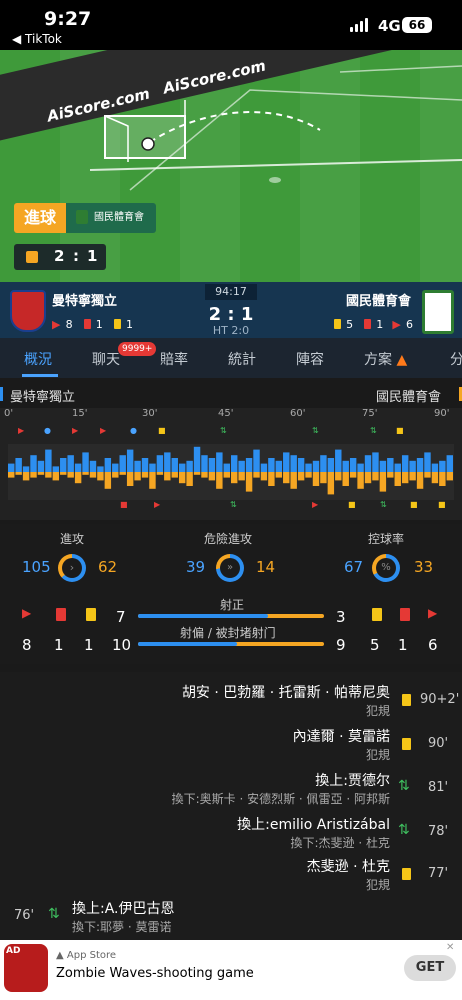  What do you see at coordinates (450, 947) in the screenshot?
I see `close-icon: ✕` at bounding box center [450, 947].